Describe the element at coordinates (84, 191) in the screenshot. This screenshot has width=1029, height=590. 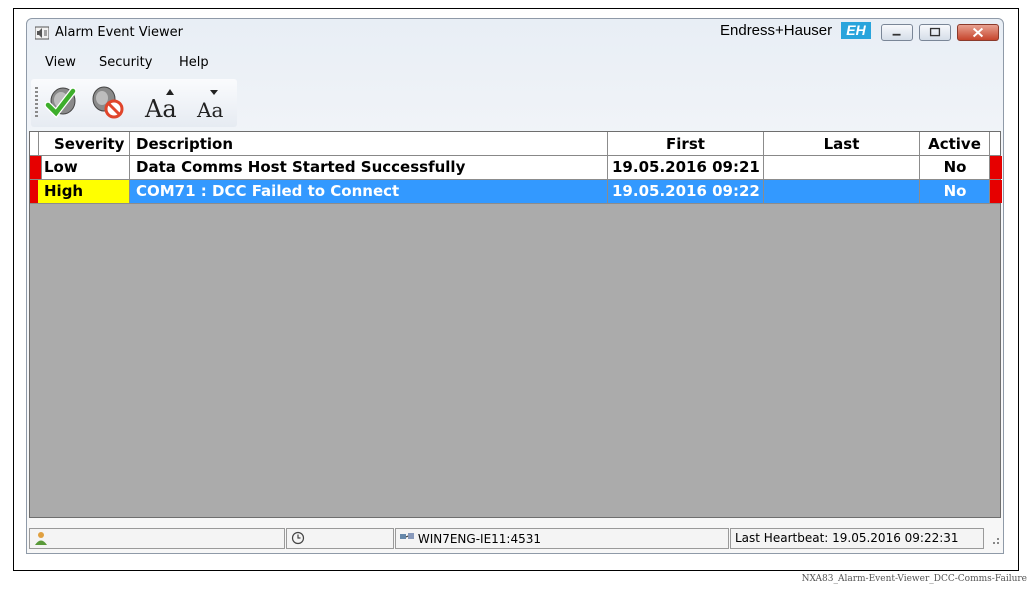
I see `severity-cell-high: High` at that location.